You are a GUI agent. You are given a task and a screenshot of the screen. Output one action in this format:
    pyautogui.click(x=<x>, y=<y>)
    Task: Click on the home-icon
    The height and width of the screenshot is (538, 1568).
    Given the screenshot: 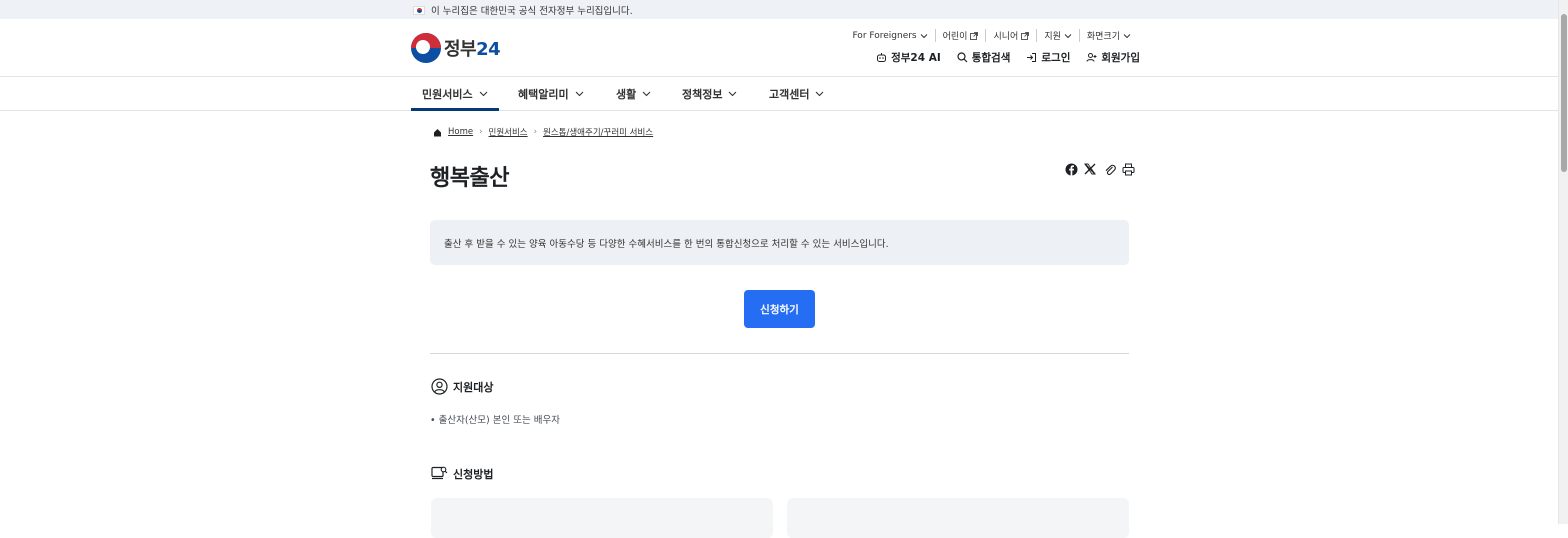 What is the action you would take?
    pyautogui.click(x=437, y=132)
    